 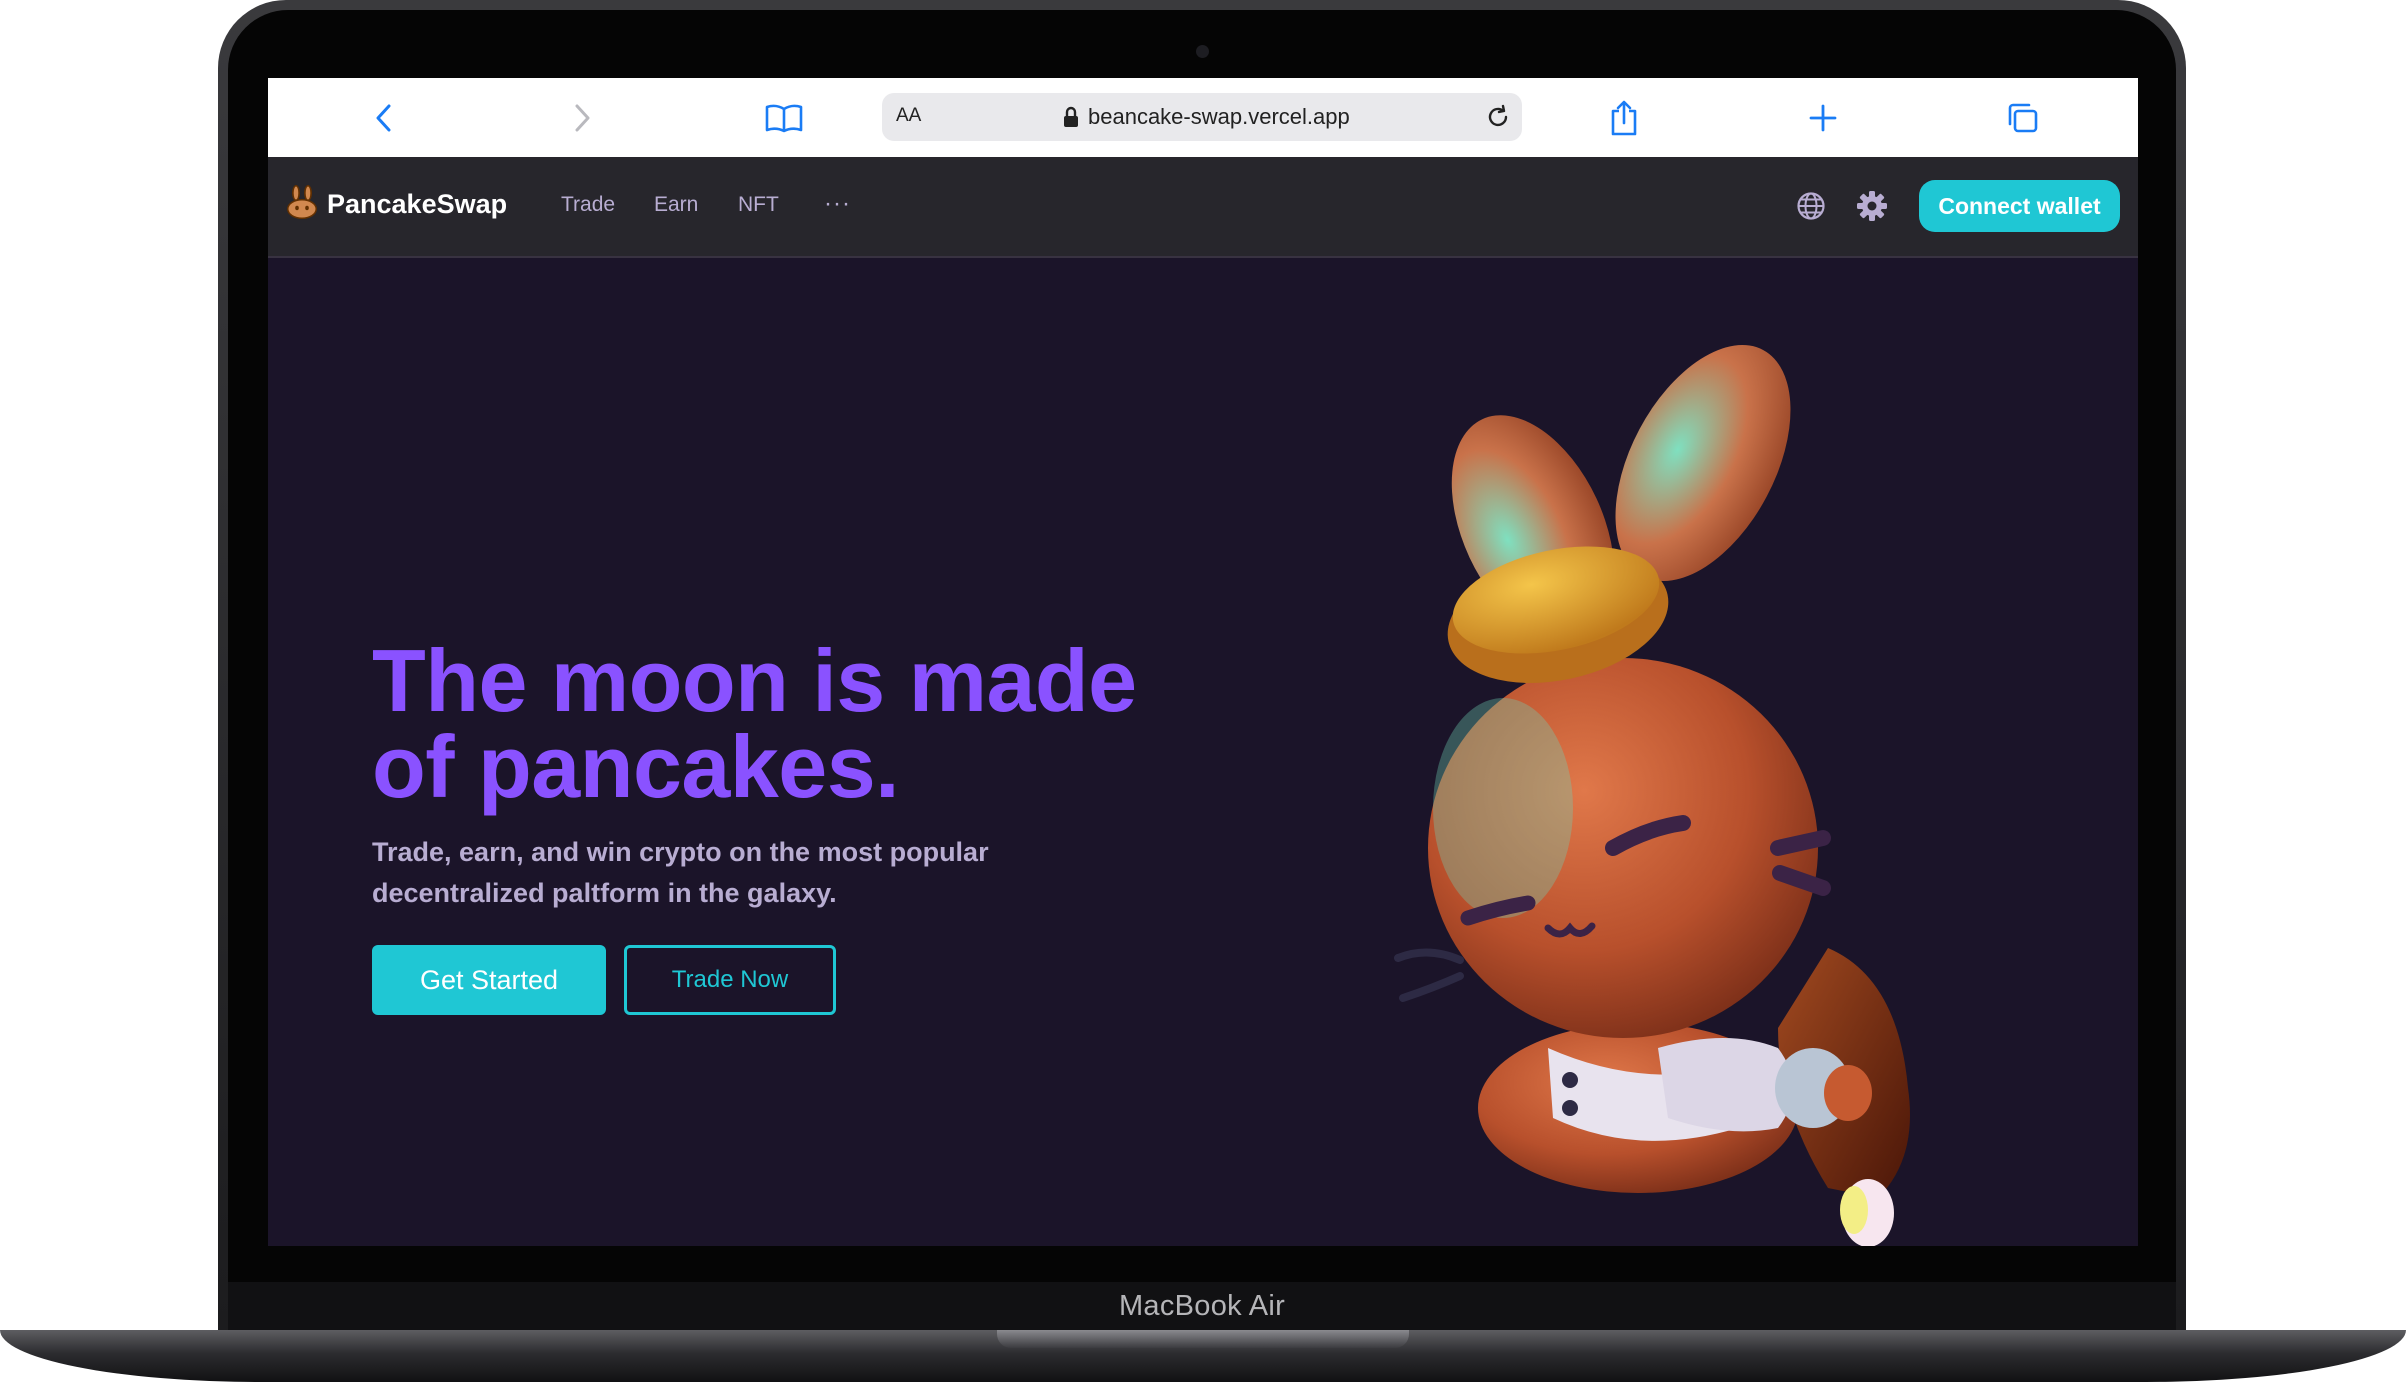 I want to click on logo-text: PancakeSwap, so click(x=417, y=204).